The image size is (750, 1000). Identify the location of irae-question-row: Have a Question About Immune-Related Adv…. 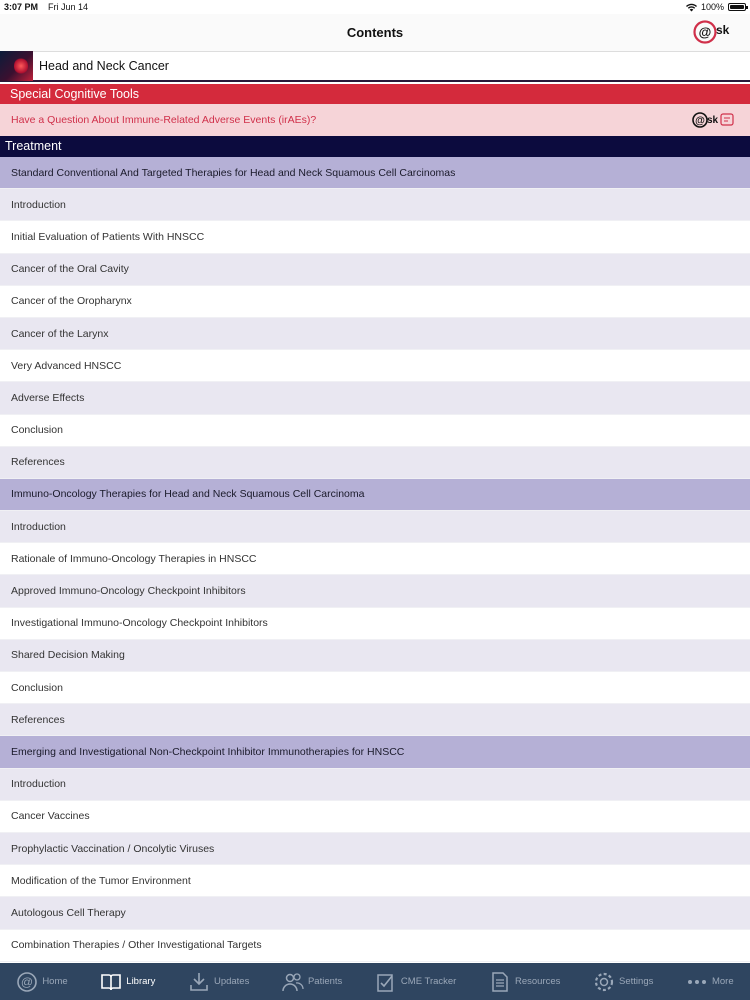
(375, 120).